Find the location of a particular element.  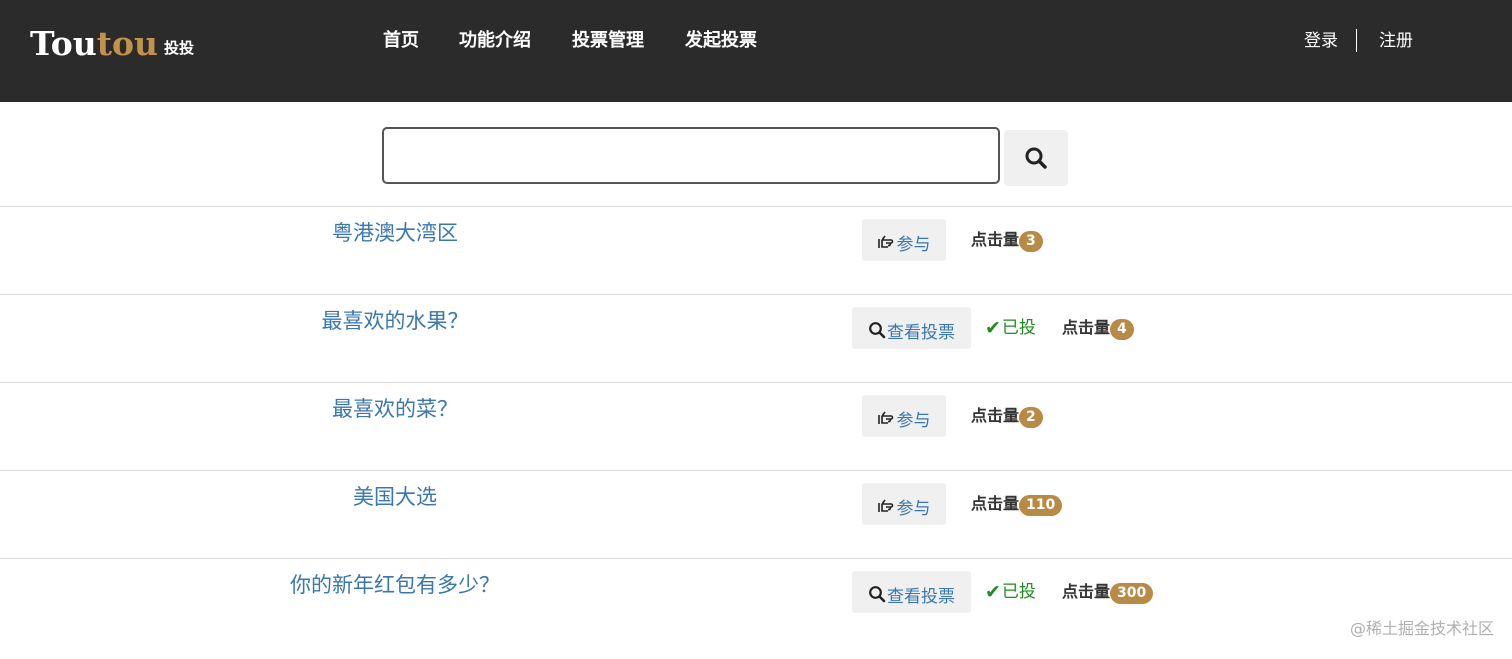

list-item: 美国大选 参与 点击量 110 is located at coordinates (756, 514).